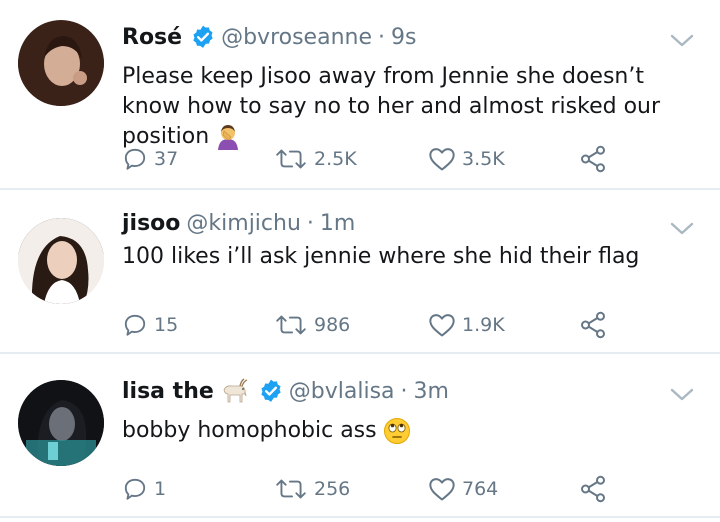 The image size is (720, 522). What do you see at coordinates (152, 37) in the screenshot?
I see `display-name: Rosé` at bounding box center [152, 37].